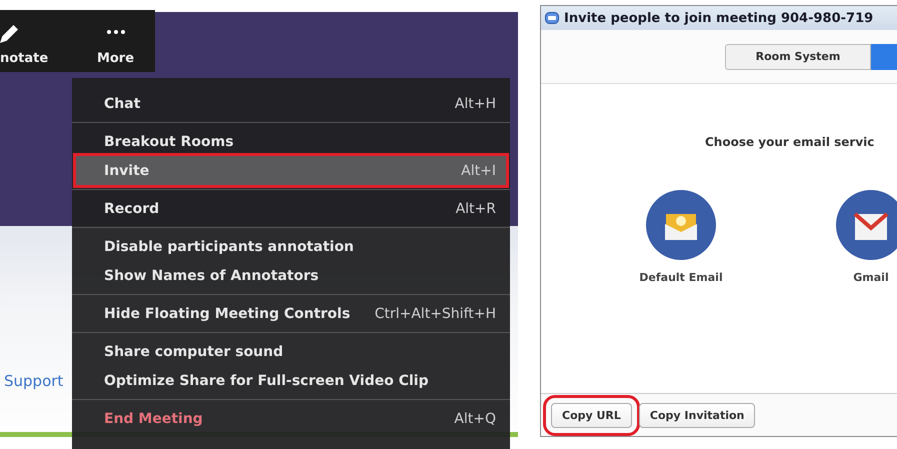 The width and height of the screenshot is (897, 449). Describe the element at coordinates (719, 18) in the screenshot. I see `window-title: Invite people to join meeting 904-980-719` at that location.